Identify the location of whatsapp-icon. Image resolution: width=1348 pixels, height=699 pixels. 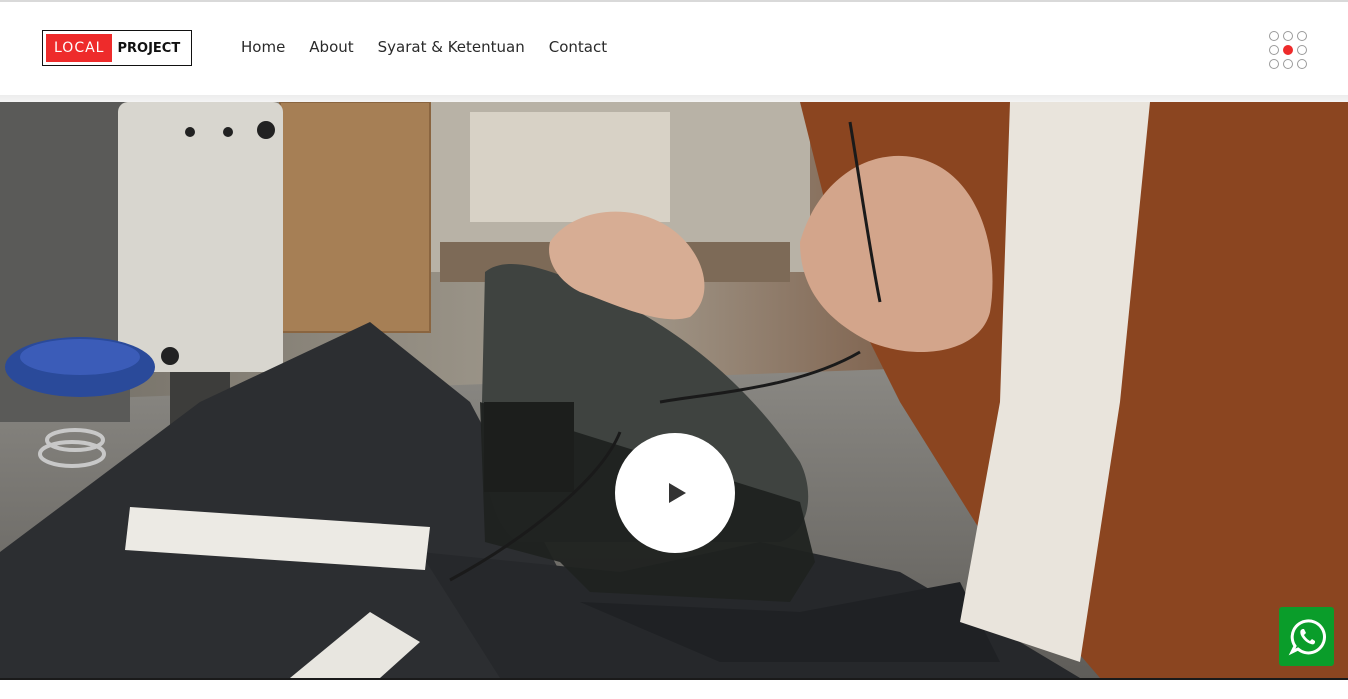
(1307, 636).